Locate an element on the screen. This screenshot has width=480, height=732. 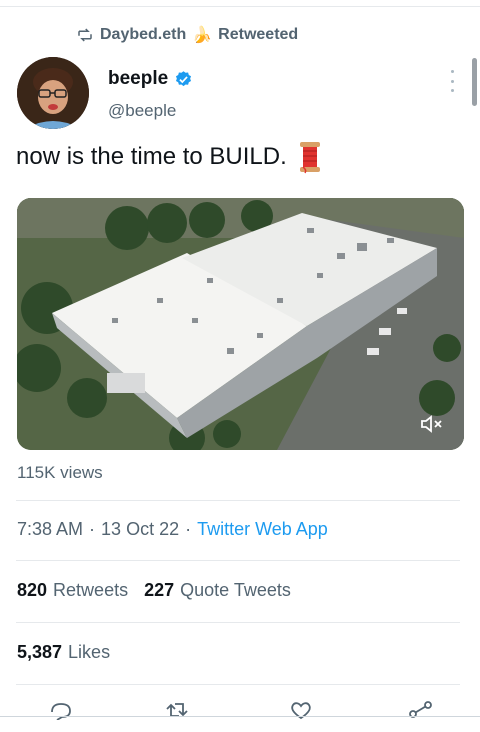
spool-of-thread-icon is located at coordinates (309, 158).